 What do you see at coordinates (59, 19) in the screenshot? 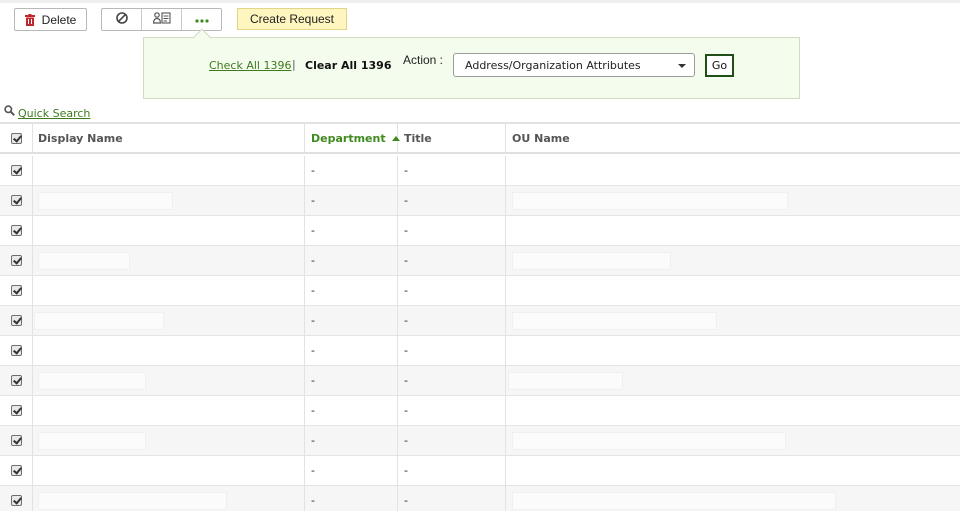
I see `delete-button-label: Delete` at bounding box center [59, 19].